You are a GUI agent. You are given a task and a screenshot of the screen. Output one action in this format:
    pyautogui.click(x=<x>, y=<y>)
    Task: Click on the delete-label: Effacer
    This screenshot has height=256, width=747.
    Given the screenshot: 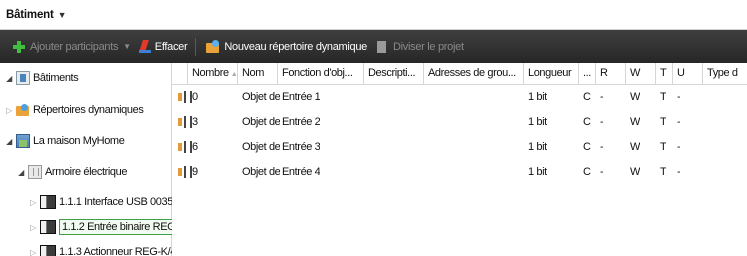 What is the action you would take?
    pyautogui.click(x=171, y=46)
    